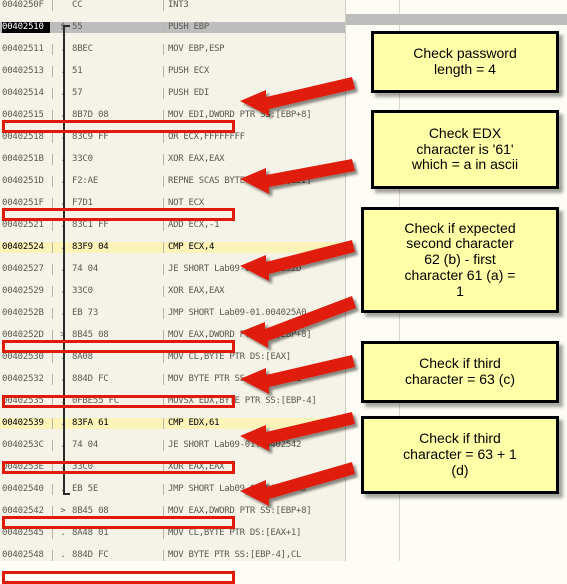 Image resolution: width=567 pixels, height=584 pixels. I want to click on row-address: 00402535, so click(23, 401).